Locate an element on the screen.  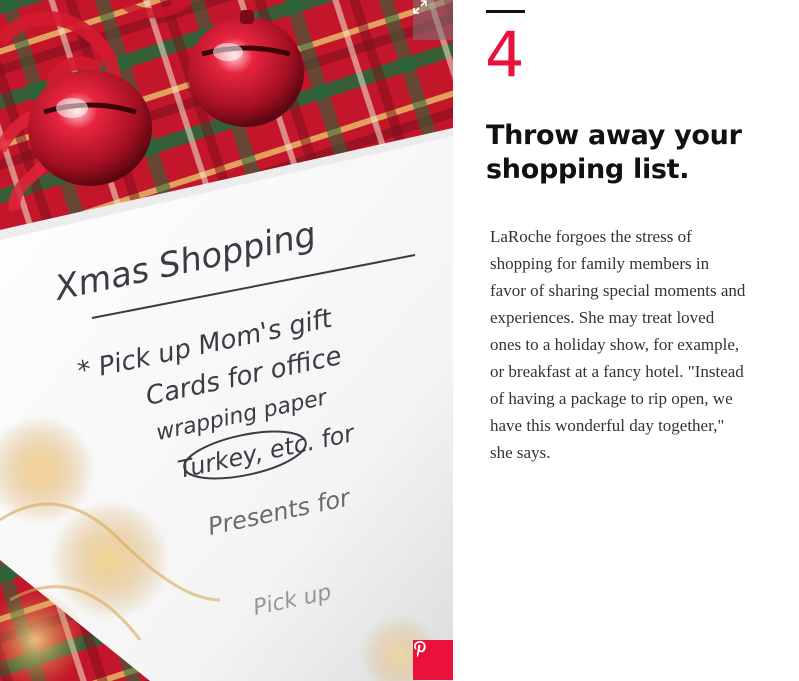
pinterest-share-button is located at coordinates (433, 660).